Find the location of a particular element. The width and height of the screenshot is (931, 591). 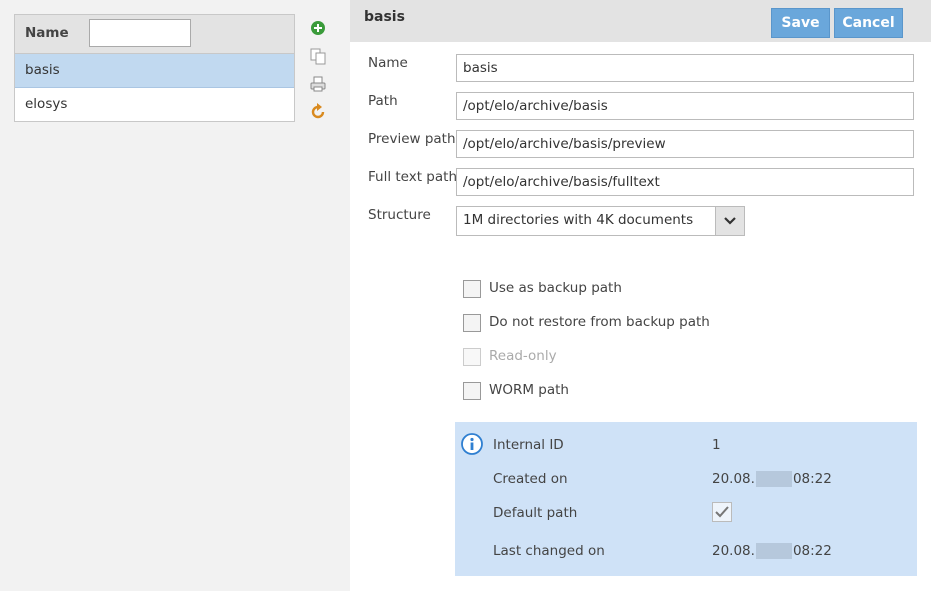

list-item: elosys is located at coordinates (154, 104).